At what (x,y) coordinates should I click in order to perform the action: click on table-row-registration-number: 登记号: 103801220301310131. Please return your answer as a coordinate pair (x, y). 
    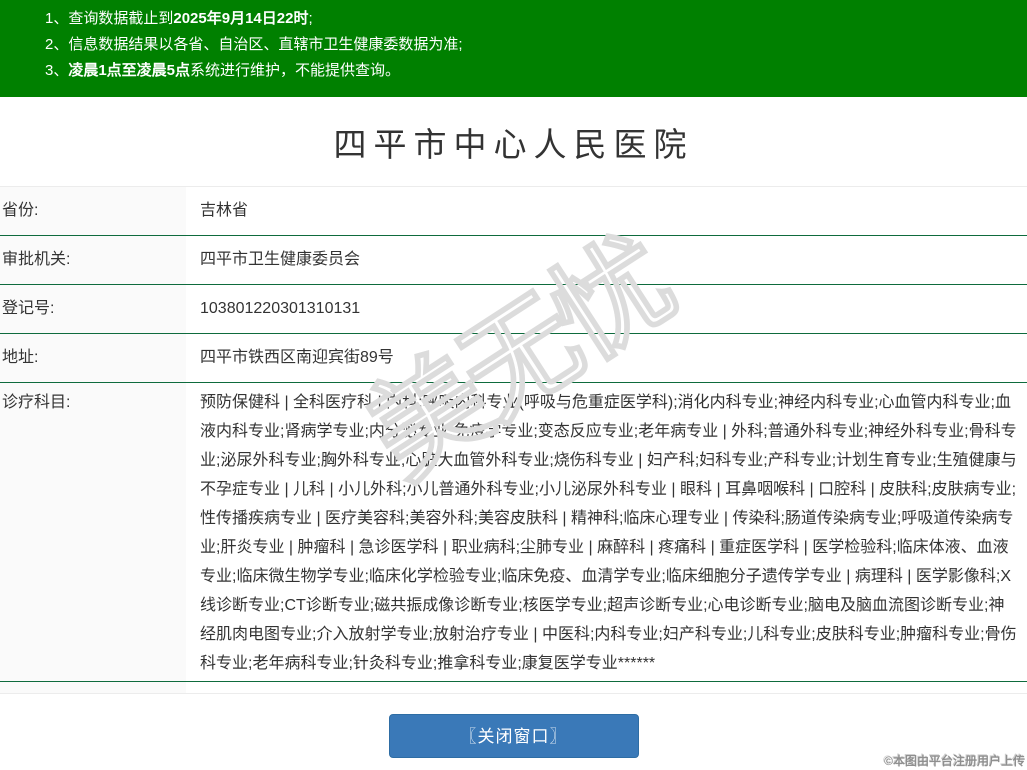
    Looking at the image, I should click on (513, 309).